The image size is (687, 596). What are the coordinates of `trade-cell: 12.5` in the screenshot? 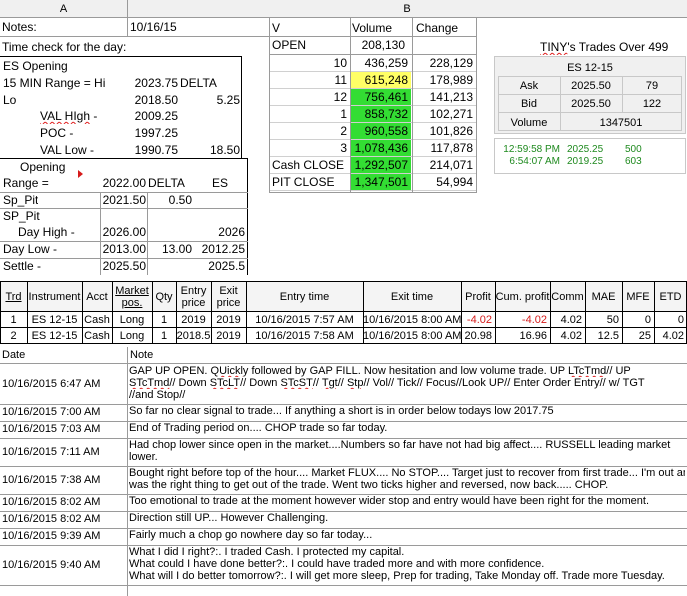 It's located at (603, 336).